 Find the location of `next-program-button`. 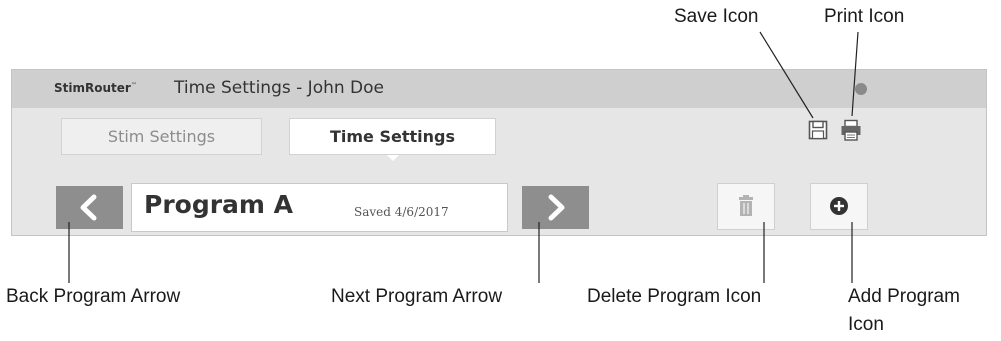

next-program-button is located at coordinates (555, 207).